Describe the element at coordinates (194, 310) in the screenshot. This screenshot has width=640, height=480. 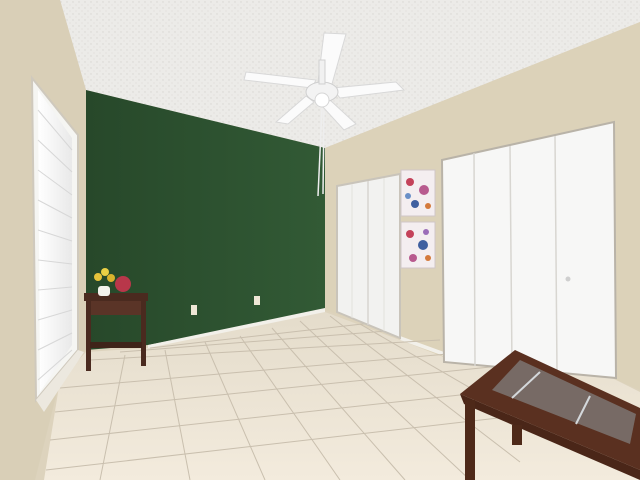
I see `outlet-left` at that location.